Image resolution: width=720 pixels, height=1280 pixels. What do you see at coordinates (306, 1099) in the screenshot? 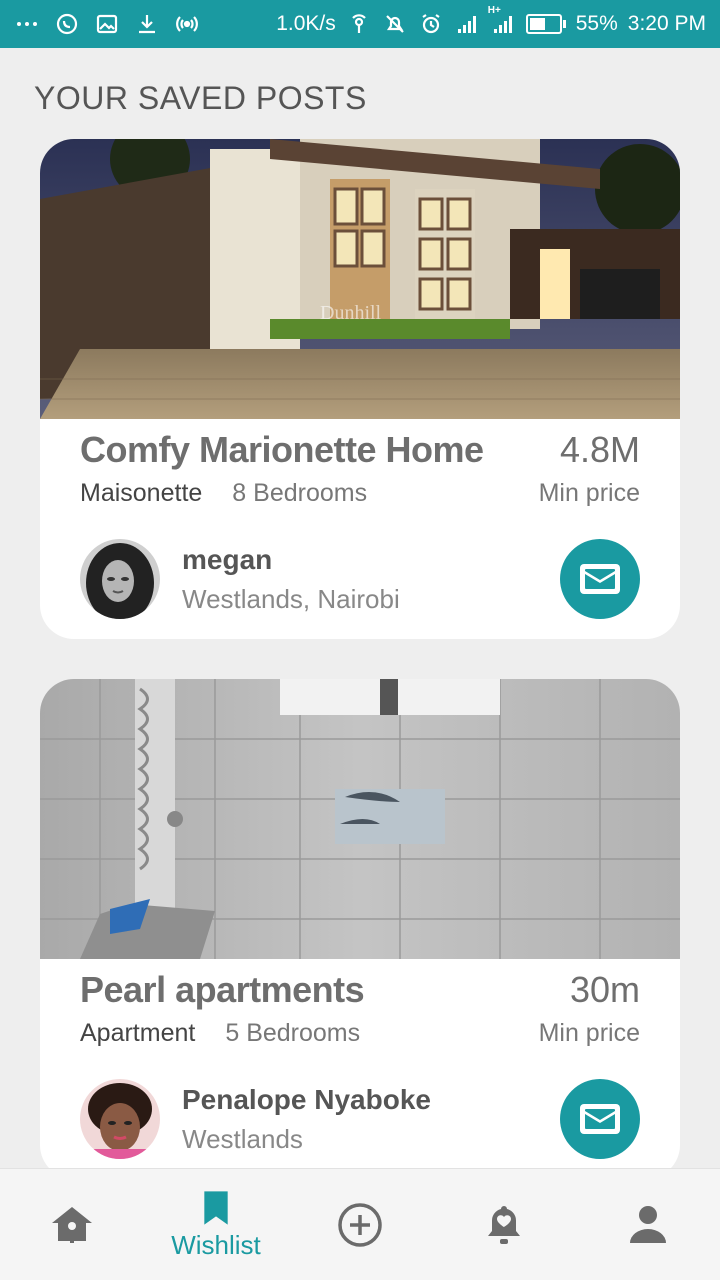
I see `poster-name: Penalope Nyaboke` at bounding box center [306, 1099].